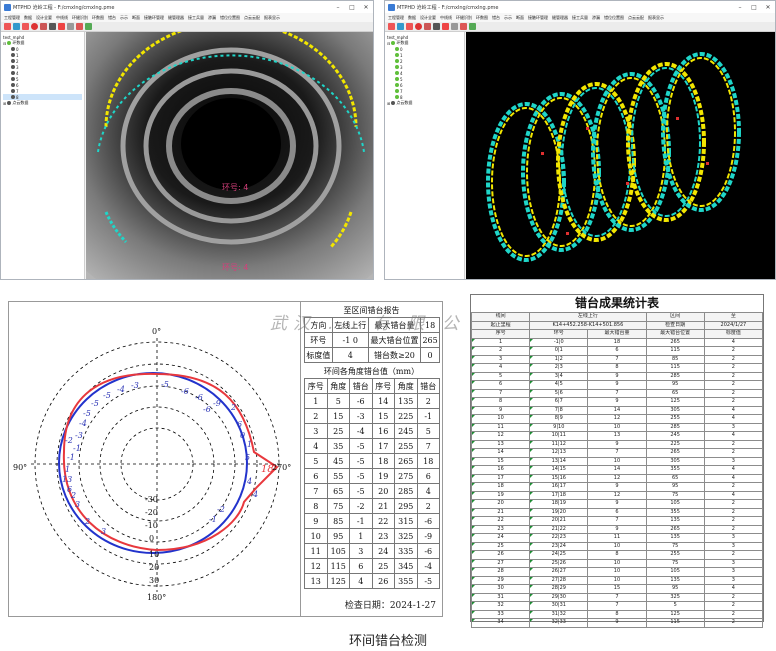  What do you see at coordinates (500, 453) in the screenshot?
I see `cell: 14` at bounding box center [500, 453].